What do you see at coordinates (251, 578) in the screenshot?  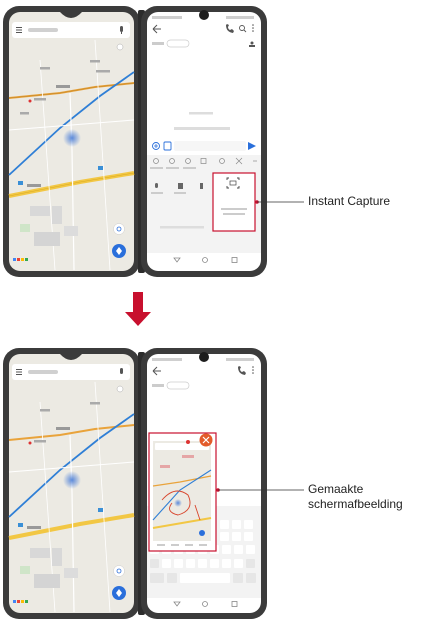 I see `enter-key` at bounding box center [251, 578].